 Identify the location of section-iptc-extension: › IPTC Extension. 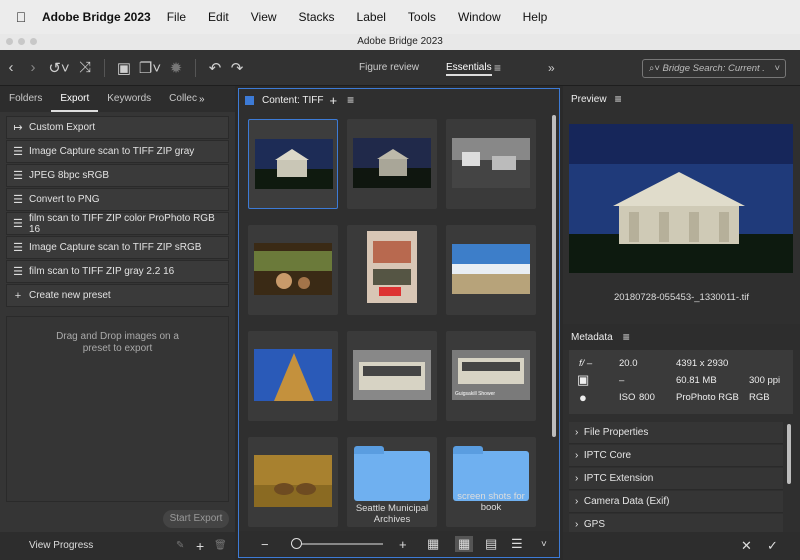
(676, 479).